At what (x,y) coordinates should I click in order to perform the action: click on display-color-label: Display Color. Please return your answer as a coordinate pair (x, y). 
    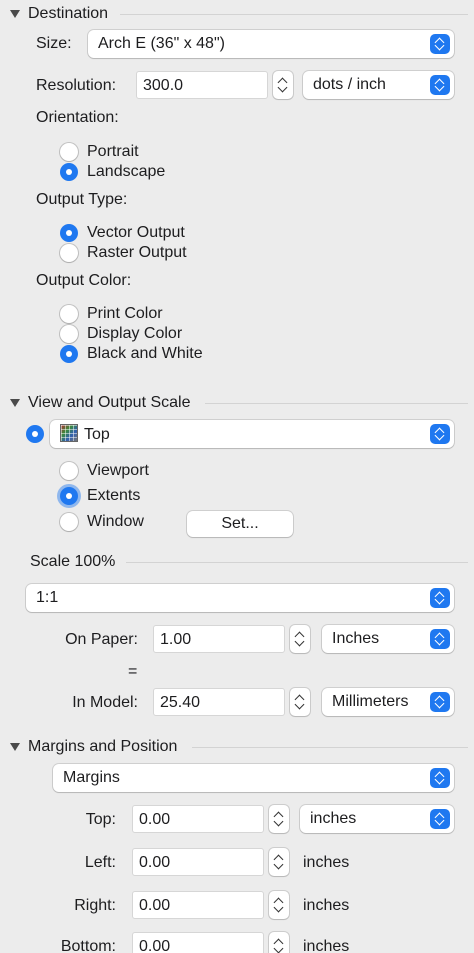
    Looking at the image, I should click on (134, 334).